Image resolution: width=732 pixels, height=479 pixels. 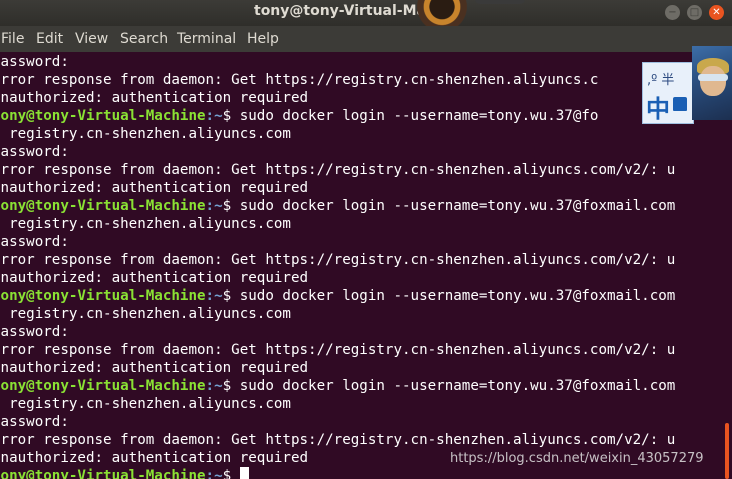 What do you see at coordinates (500, 2) in the screenshot?
I see `overlay-indicator` at bounding box center [500, 2].